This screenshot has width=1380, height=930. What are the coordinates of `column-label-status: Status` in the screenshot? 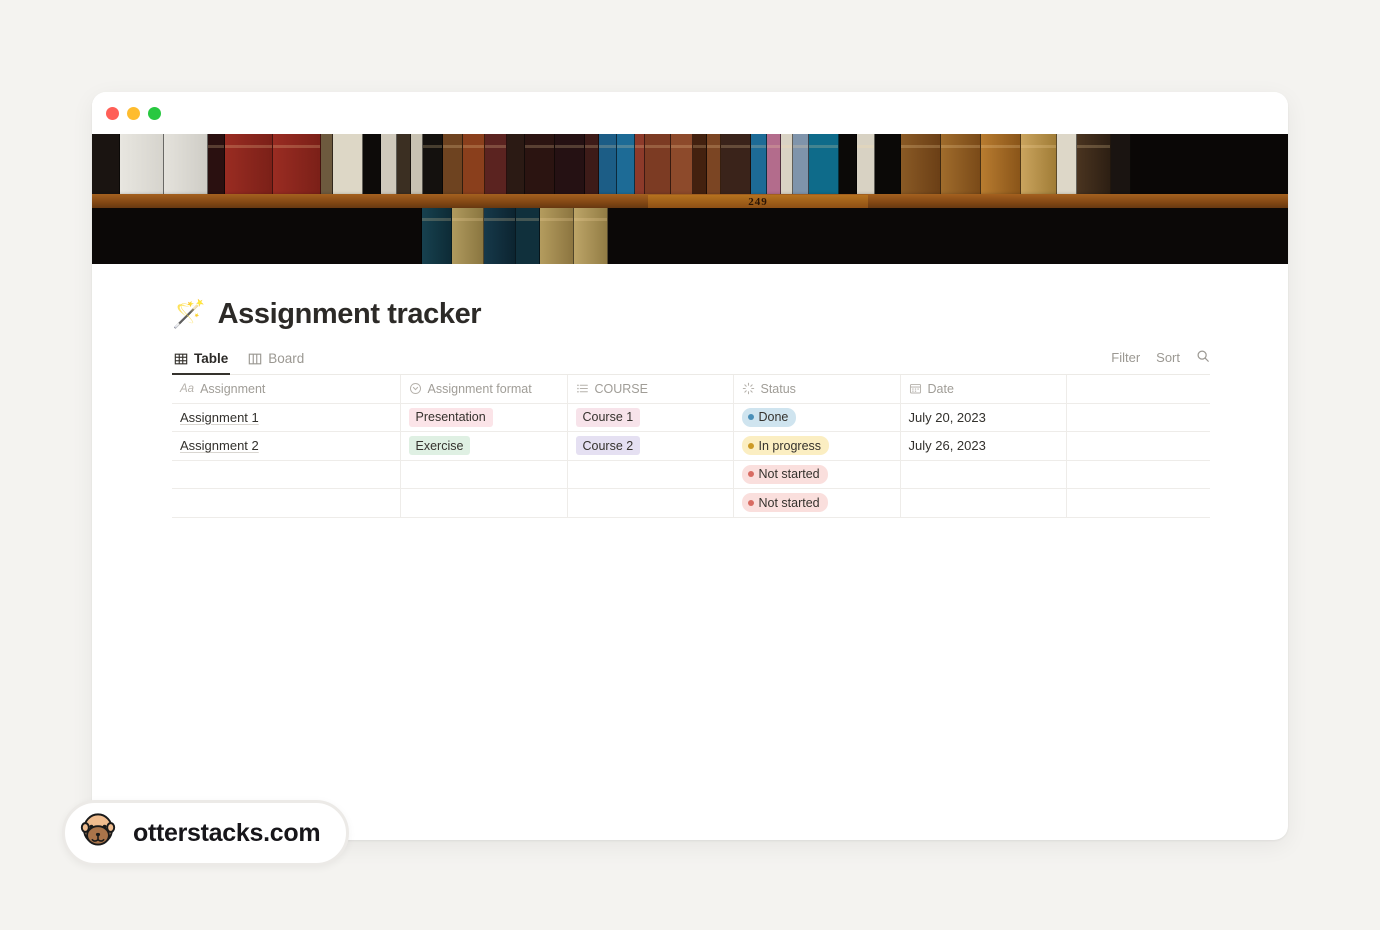 It's located at (778, 388).